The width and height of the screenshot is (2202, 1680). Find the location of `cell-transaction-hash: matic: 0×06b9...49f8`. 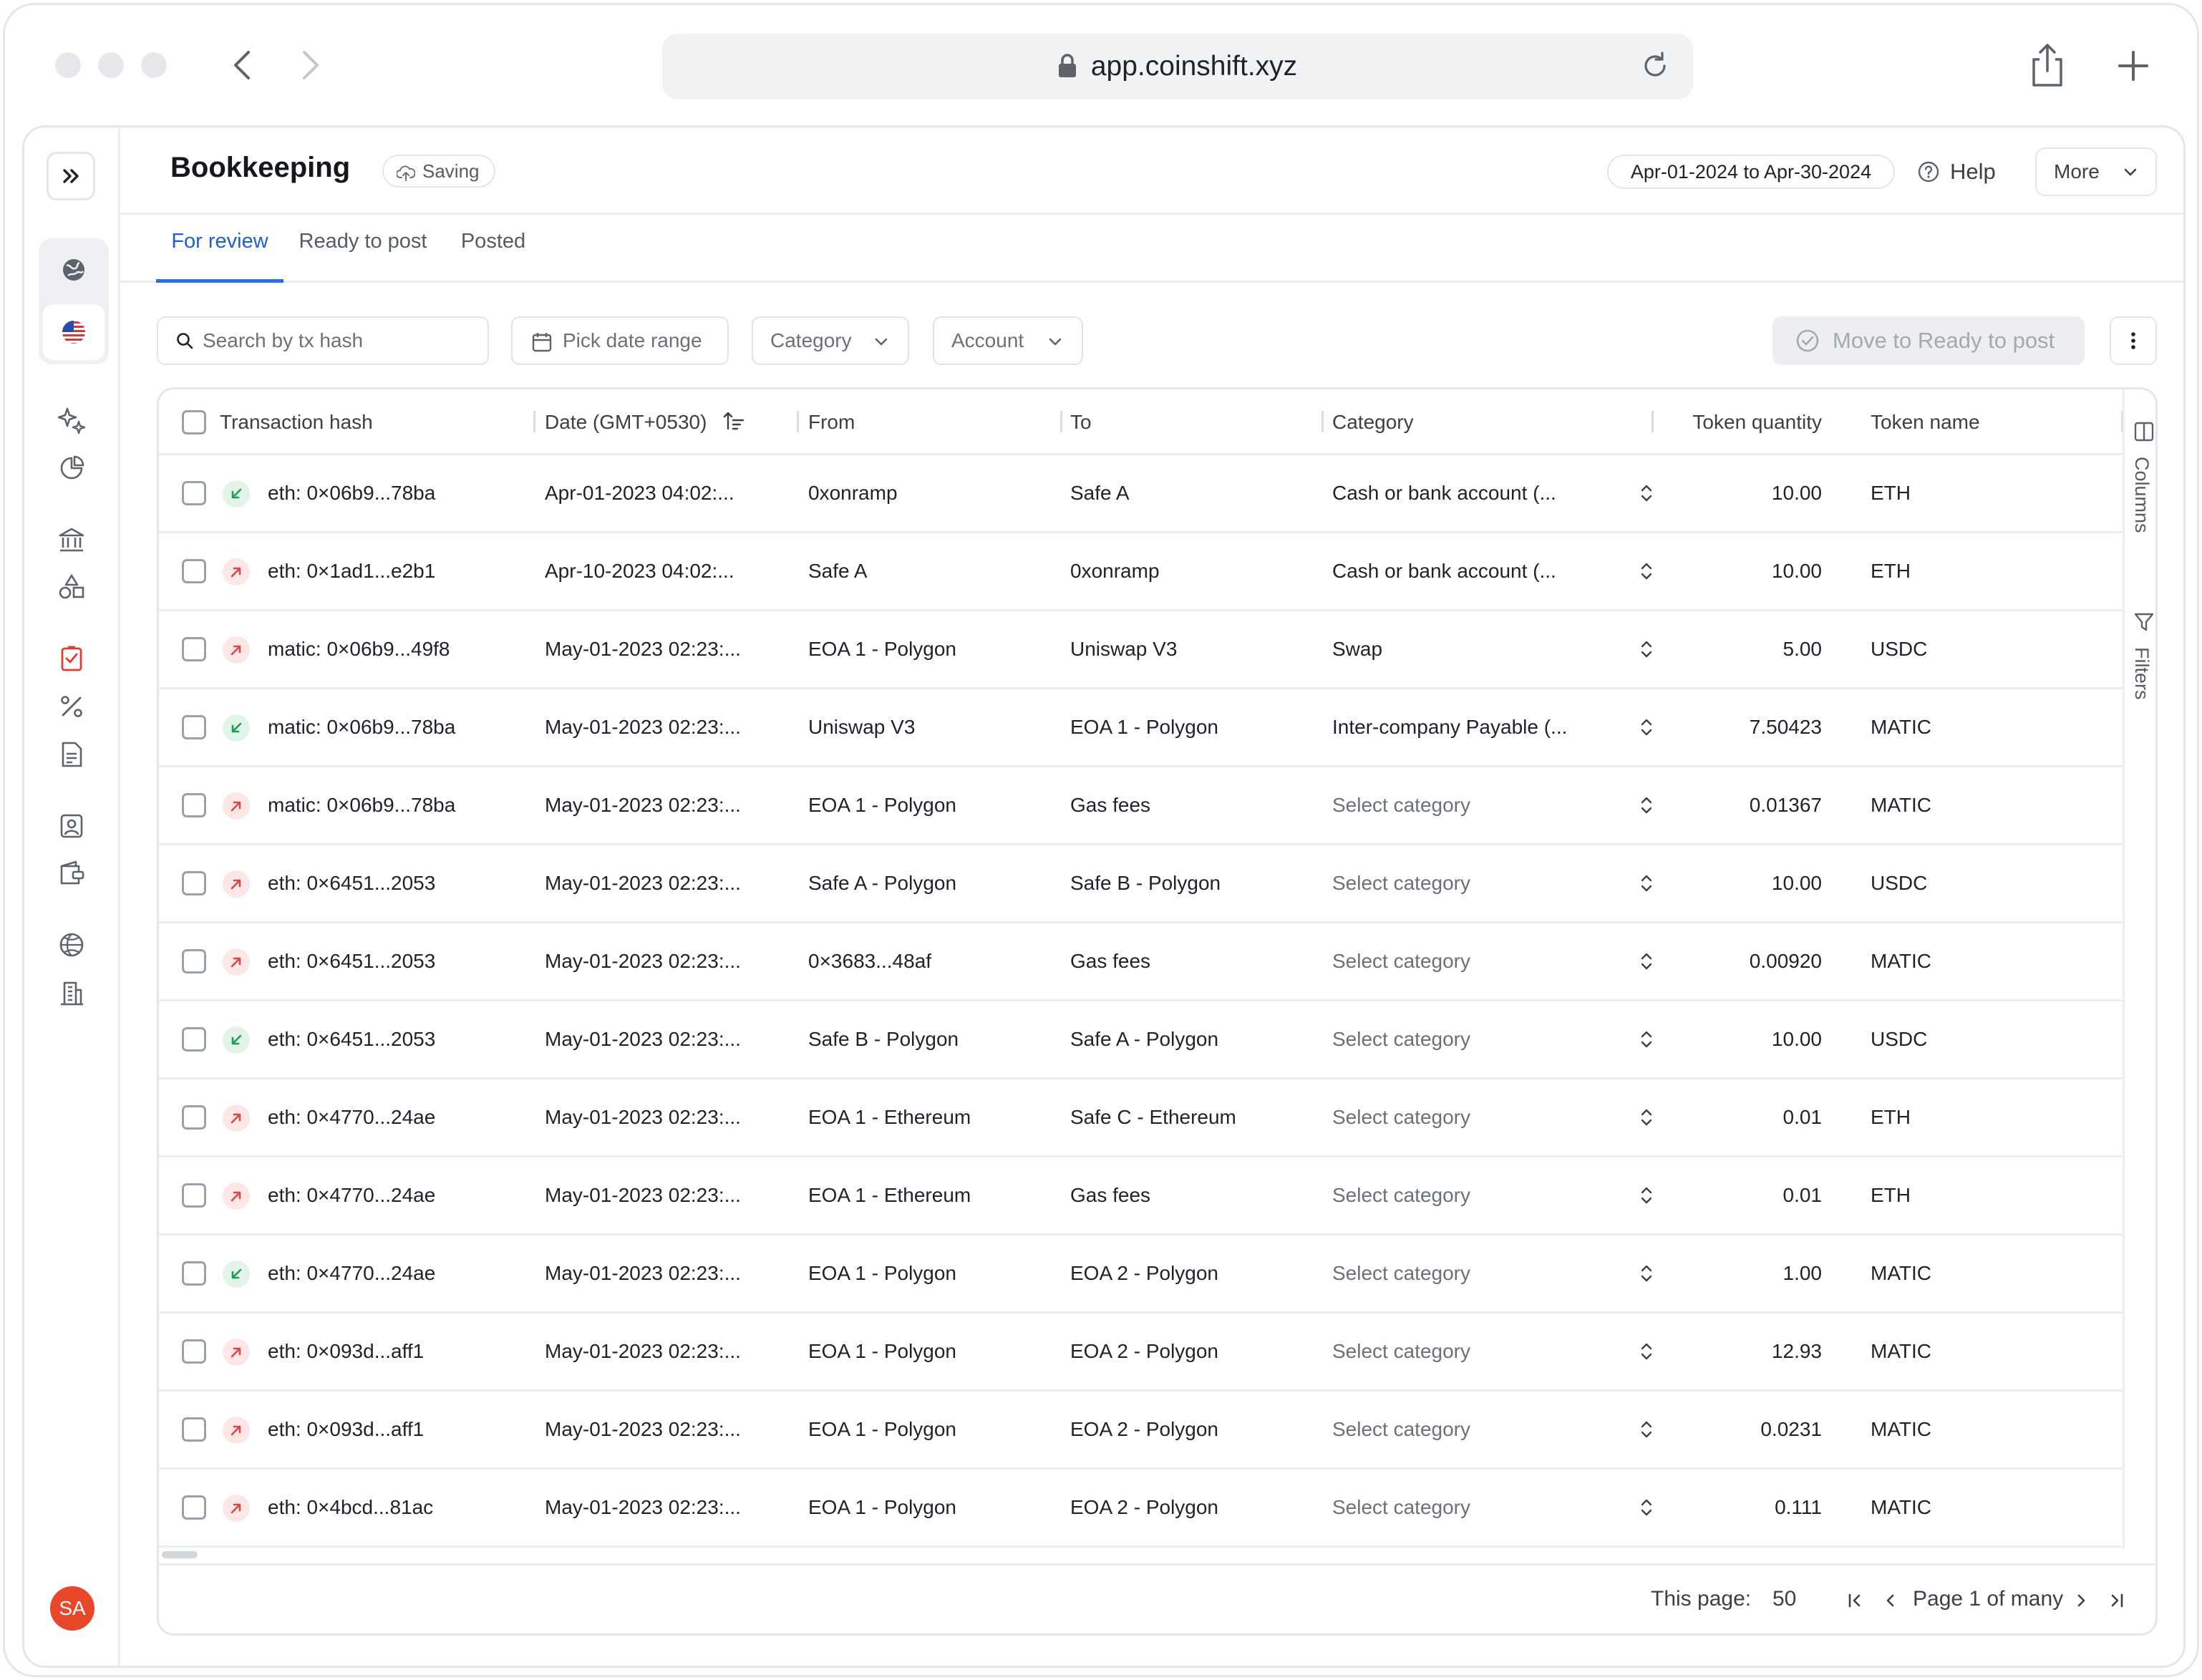

cell-transaction-hash: matic: 0×06b9...49f8 is located at coordinates (359, 649).